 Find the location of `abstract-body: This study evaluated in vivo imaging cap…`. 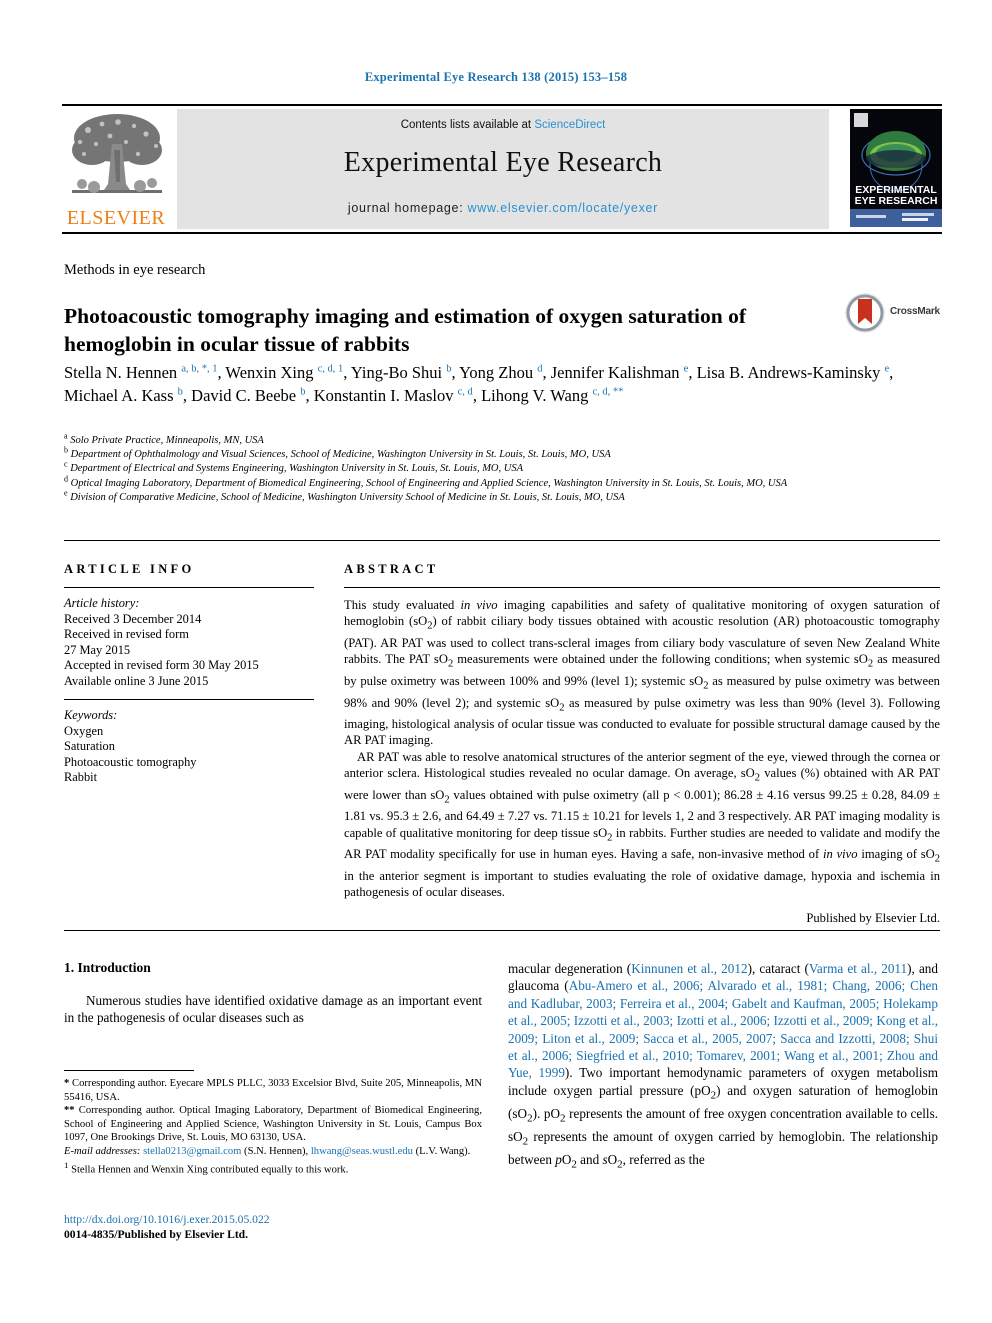

abstract-body: This study evaluated in vivo imaging cap… is located at coordinates (642, 748).